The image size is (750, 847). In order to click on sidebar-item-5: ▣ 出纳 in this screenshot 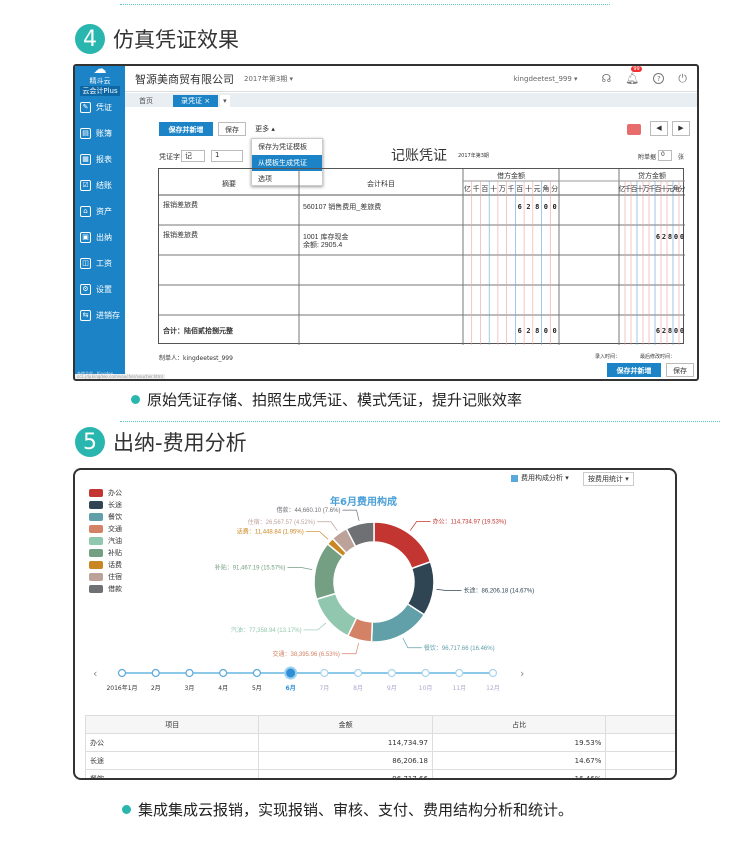, I will do `click(100, 237)`.